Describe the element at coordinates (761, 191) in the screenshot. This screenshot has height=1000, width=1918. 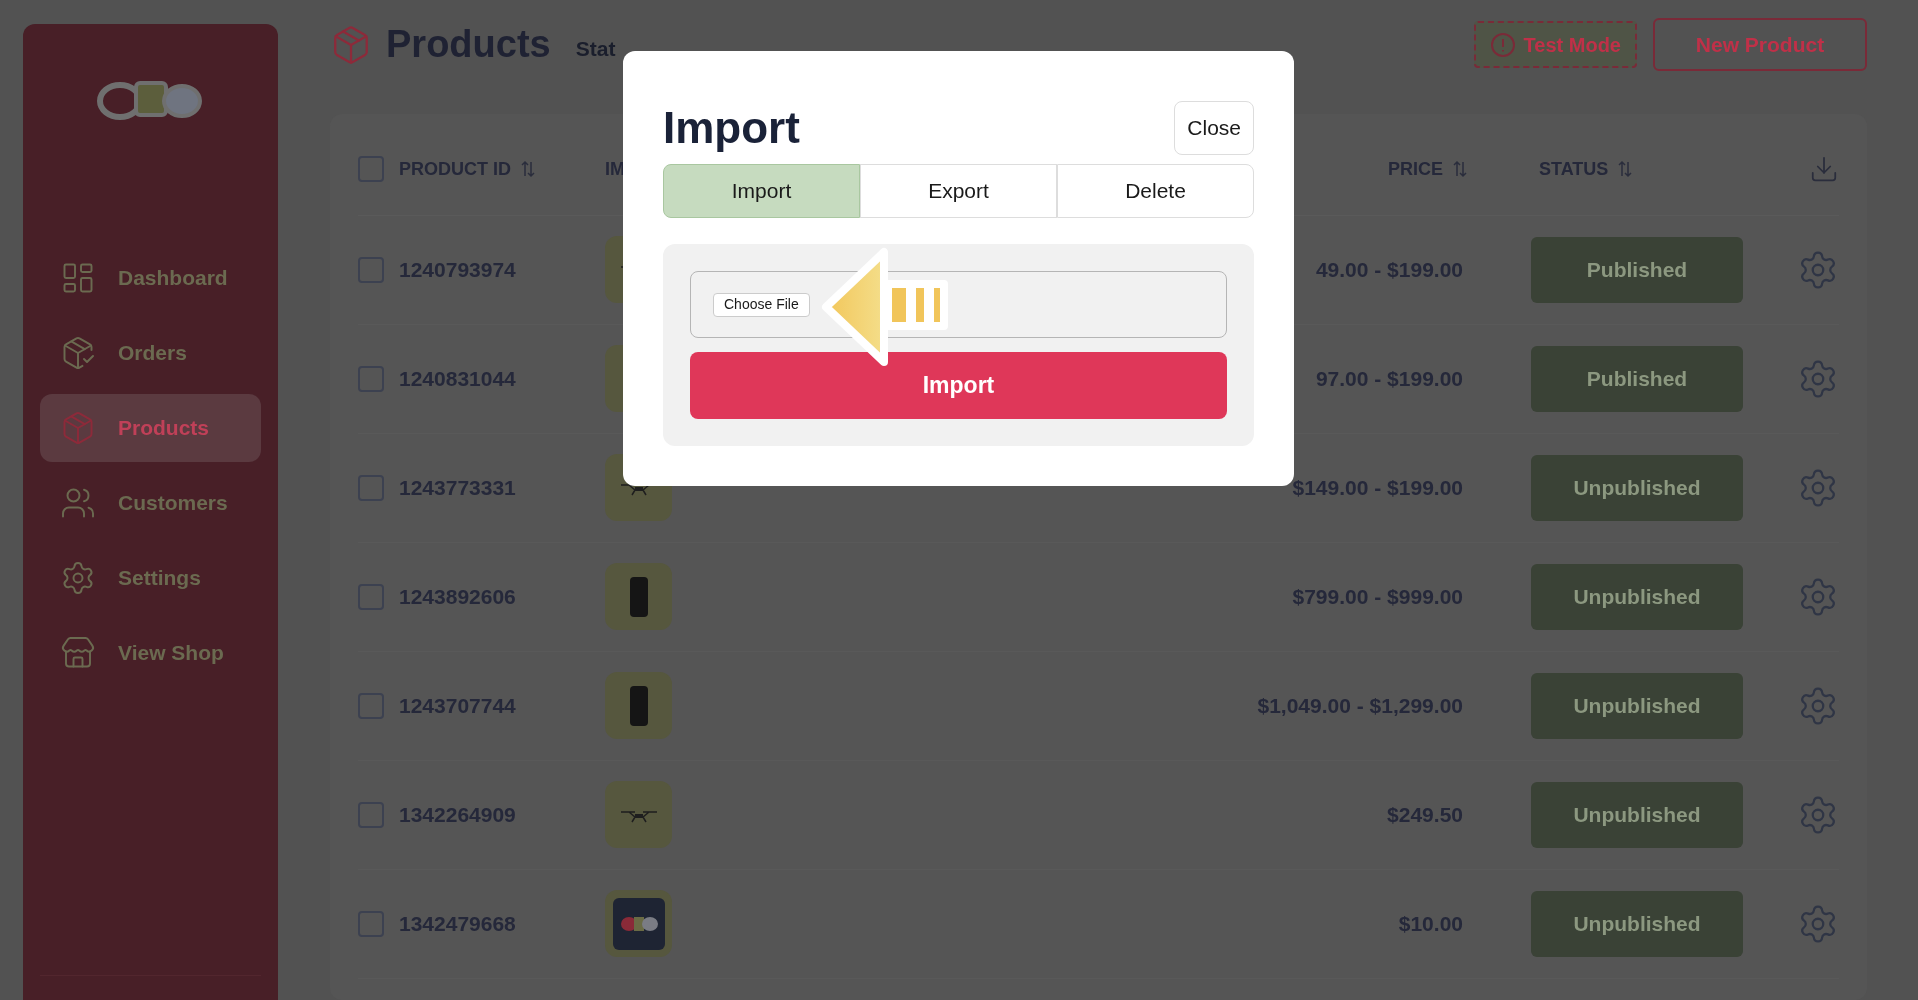
I see `dialog-tab: Import` at that location.